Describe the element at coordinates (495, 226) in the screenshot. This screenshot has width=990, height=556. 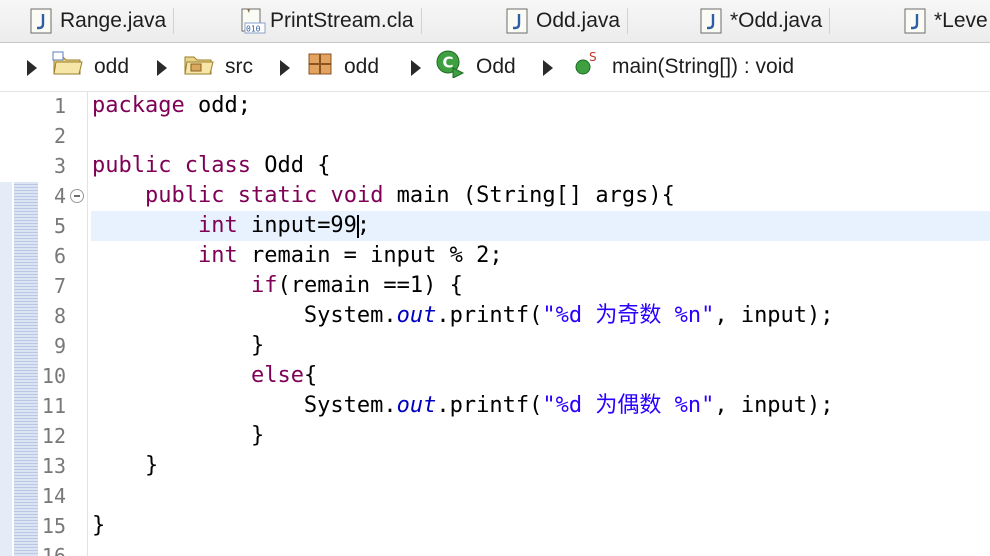
I see `code-line: 5 int input=99;` at that location.